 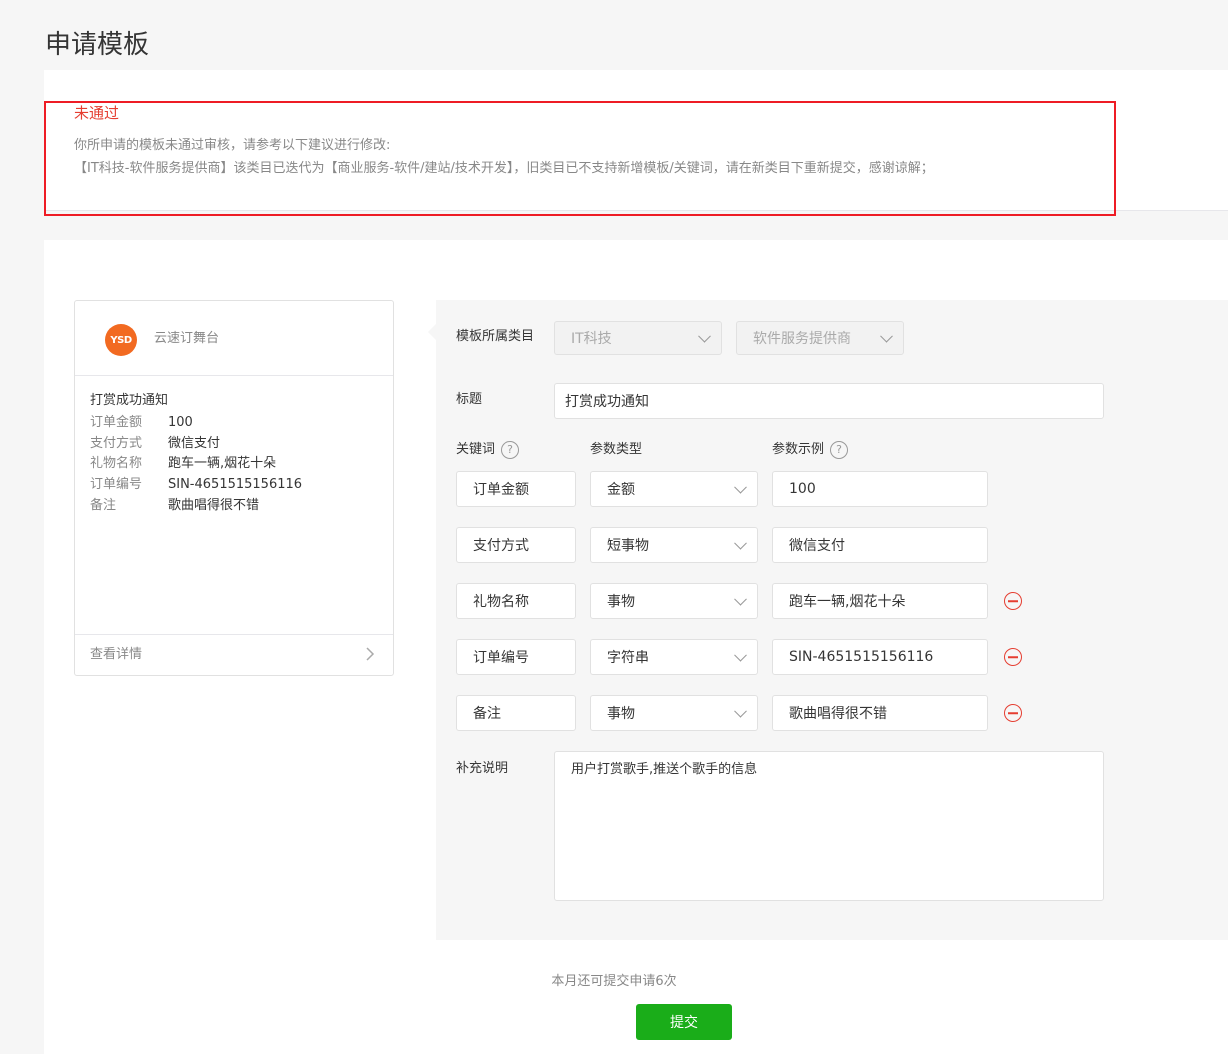 What do you see at coordinates (187, 338) in the screenshot?
I see `account-name: 云速订舞台` at bounding box center [187, 338].